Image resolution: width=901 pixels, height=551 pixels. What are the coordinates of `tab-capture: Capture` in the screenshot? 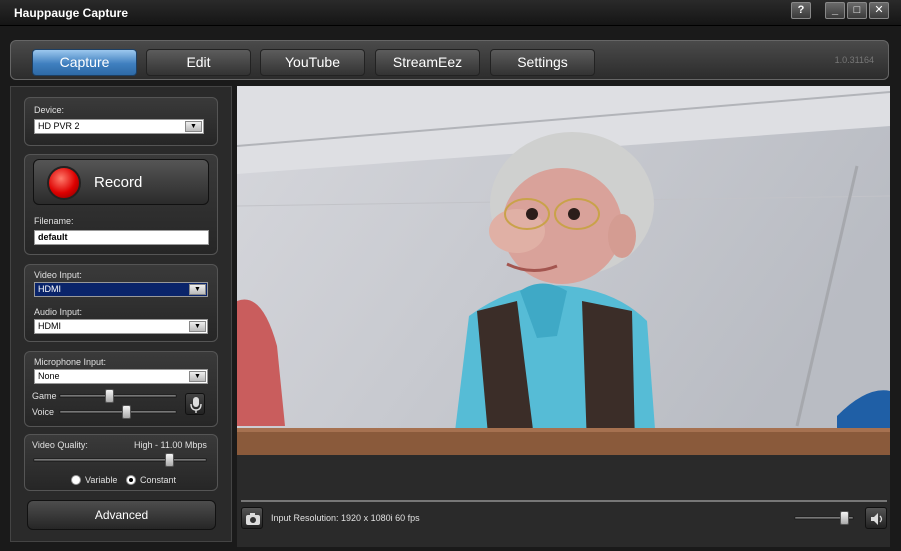 It's located at (84, 62).